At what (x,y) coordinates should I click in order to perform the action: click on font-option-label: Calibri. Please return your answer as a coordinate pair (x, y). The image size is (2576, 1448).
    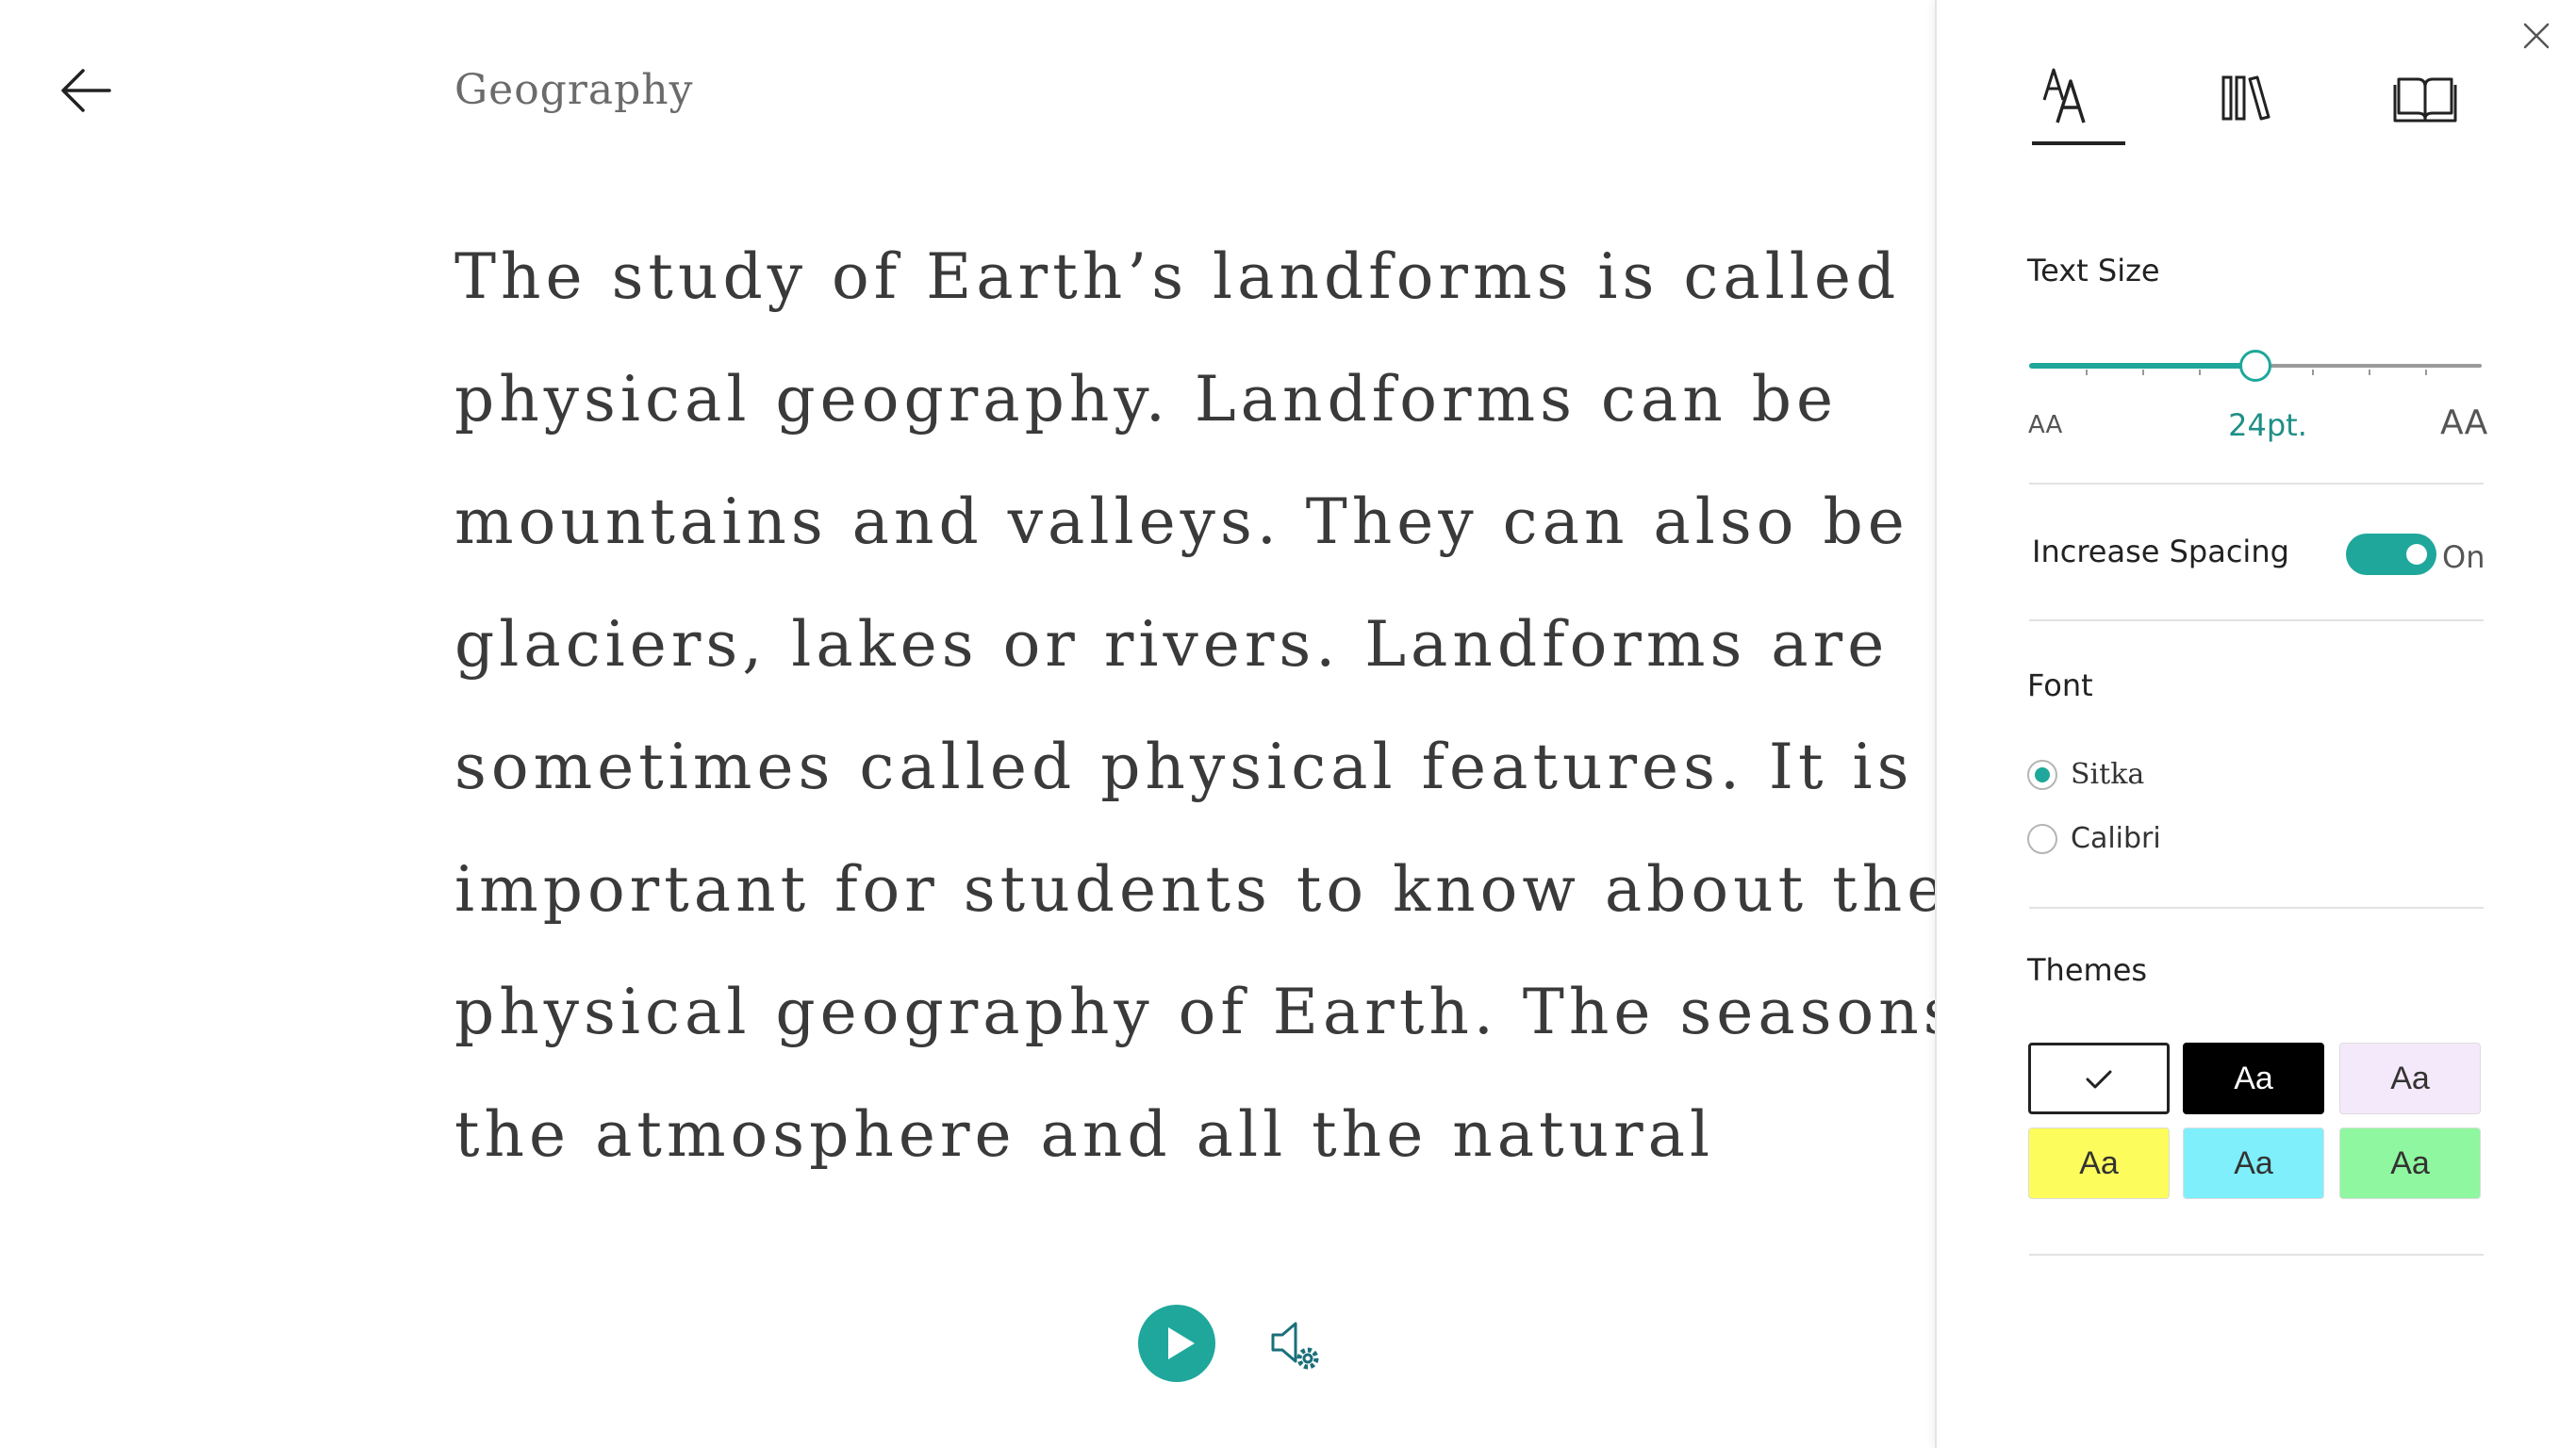
    Looking at the image, I should click on (2116, 838).